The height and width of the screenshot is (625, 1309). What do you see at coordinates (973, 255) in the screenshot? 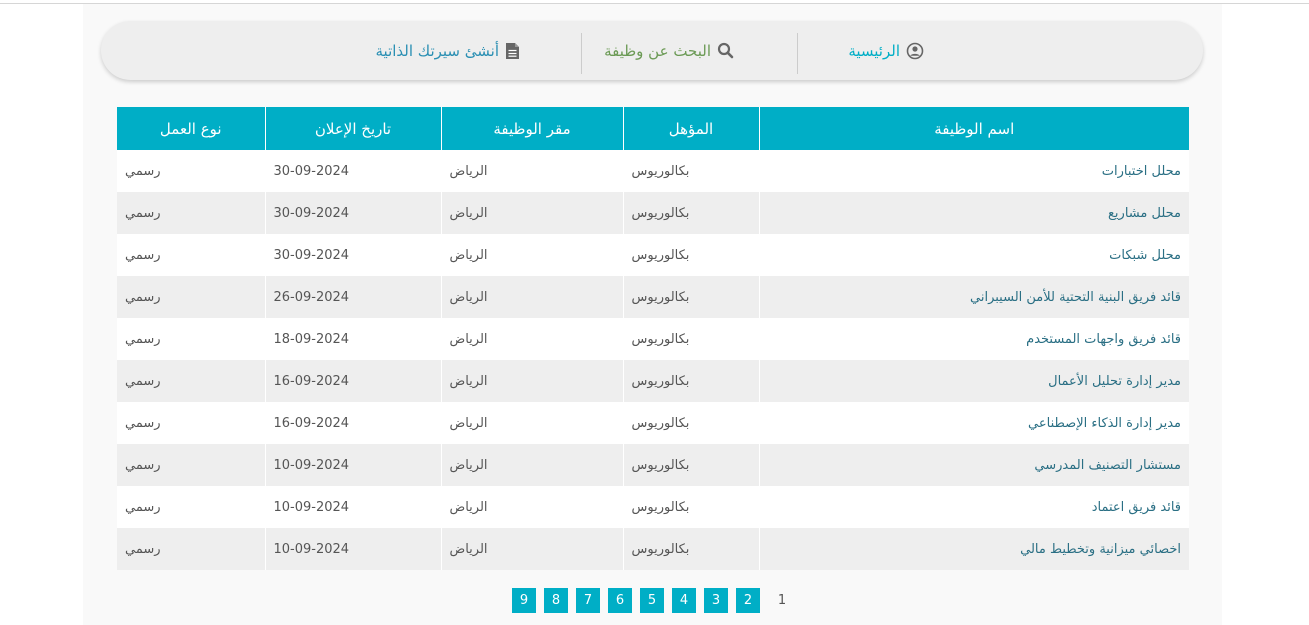
I see `job-title-cell: محلل شبكات` at bounding box center [973, 255].